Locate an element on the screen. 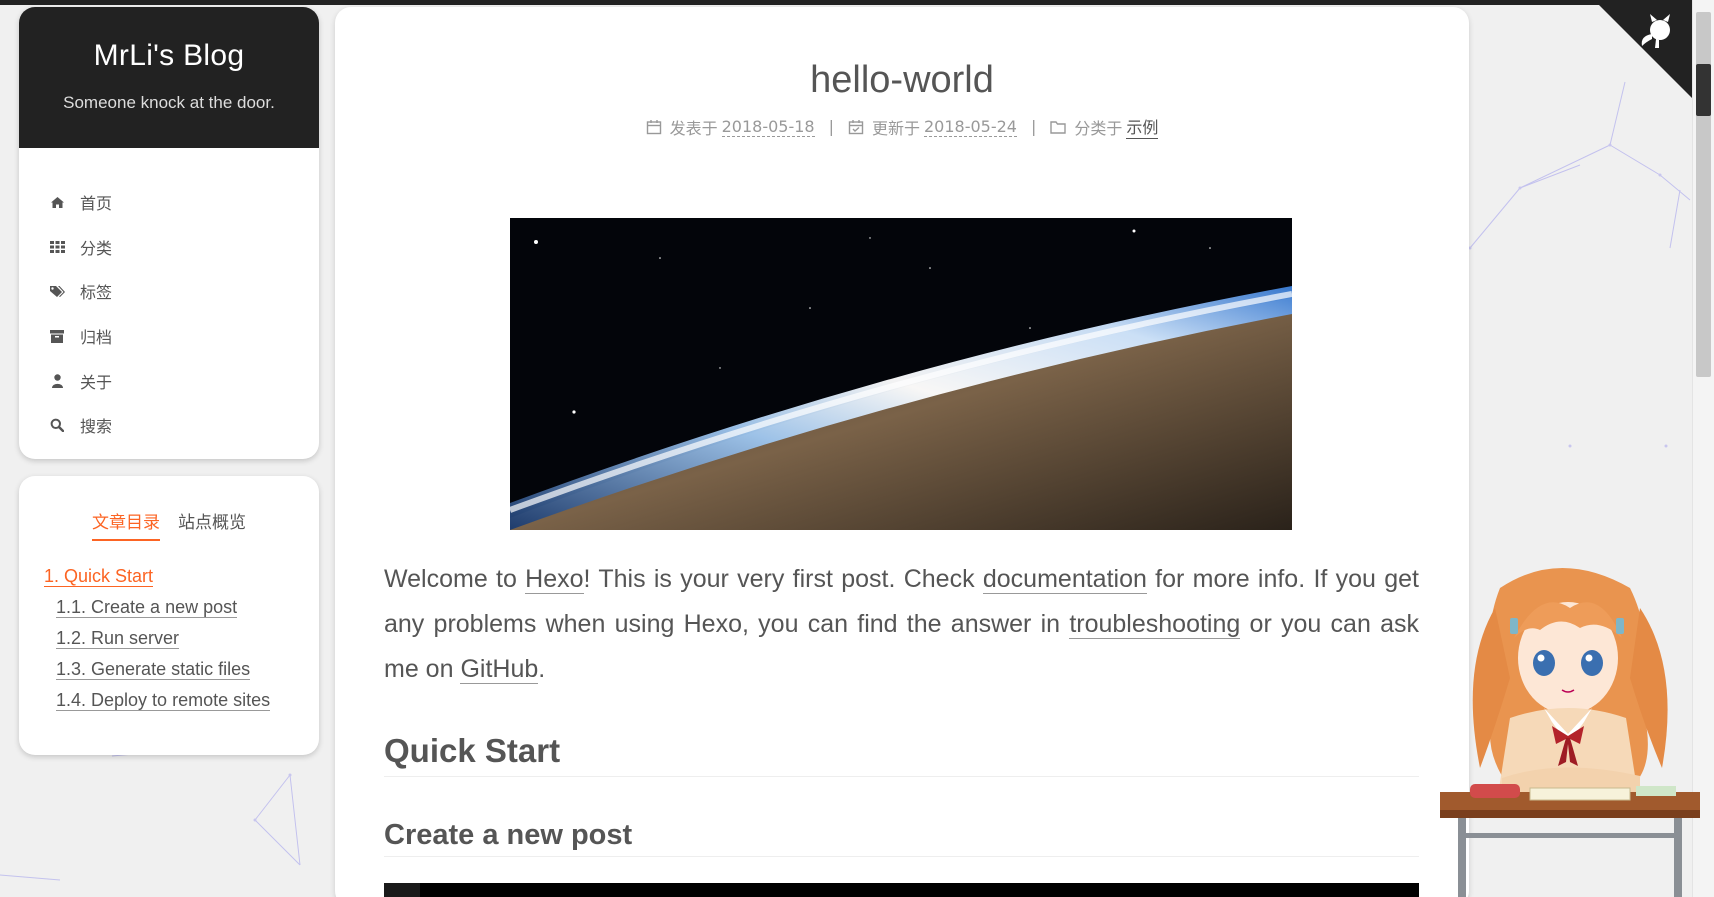 The height and width of the screenshot is (897, 1714). paragraph-text: Welcome to is located at coordinates (455, 579).